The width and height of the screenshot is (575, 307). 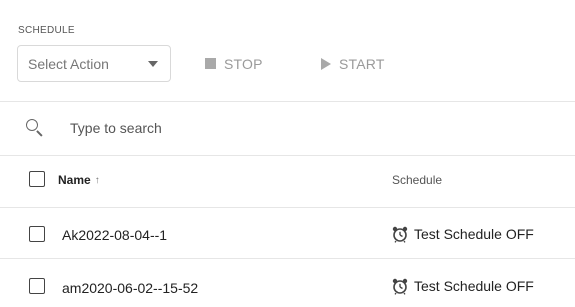 I want to click on stop-button: STOP, so click(x=234, y=63).